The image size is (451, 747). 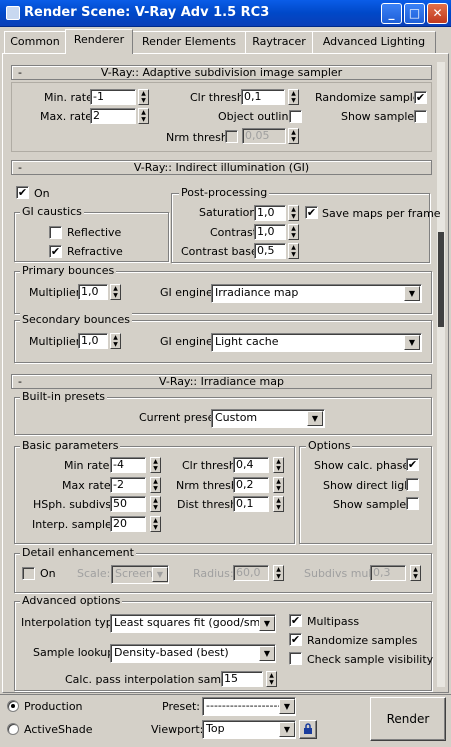 What do you see at coordinates (308, 729) in the screenshot?
I see `lock-viewport-button` at bounding box center [308, 729].